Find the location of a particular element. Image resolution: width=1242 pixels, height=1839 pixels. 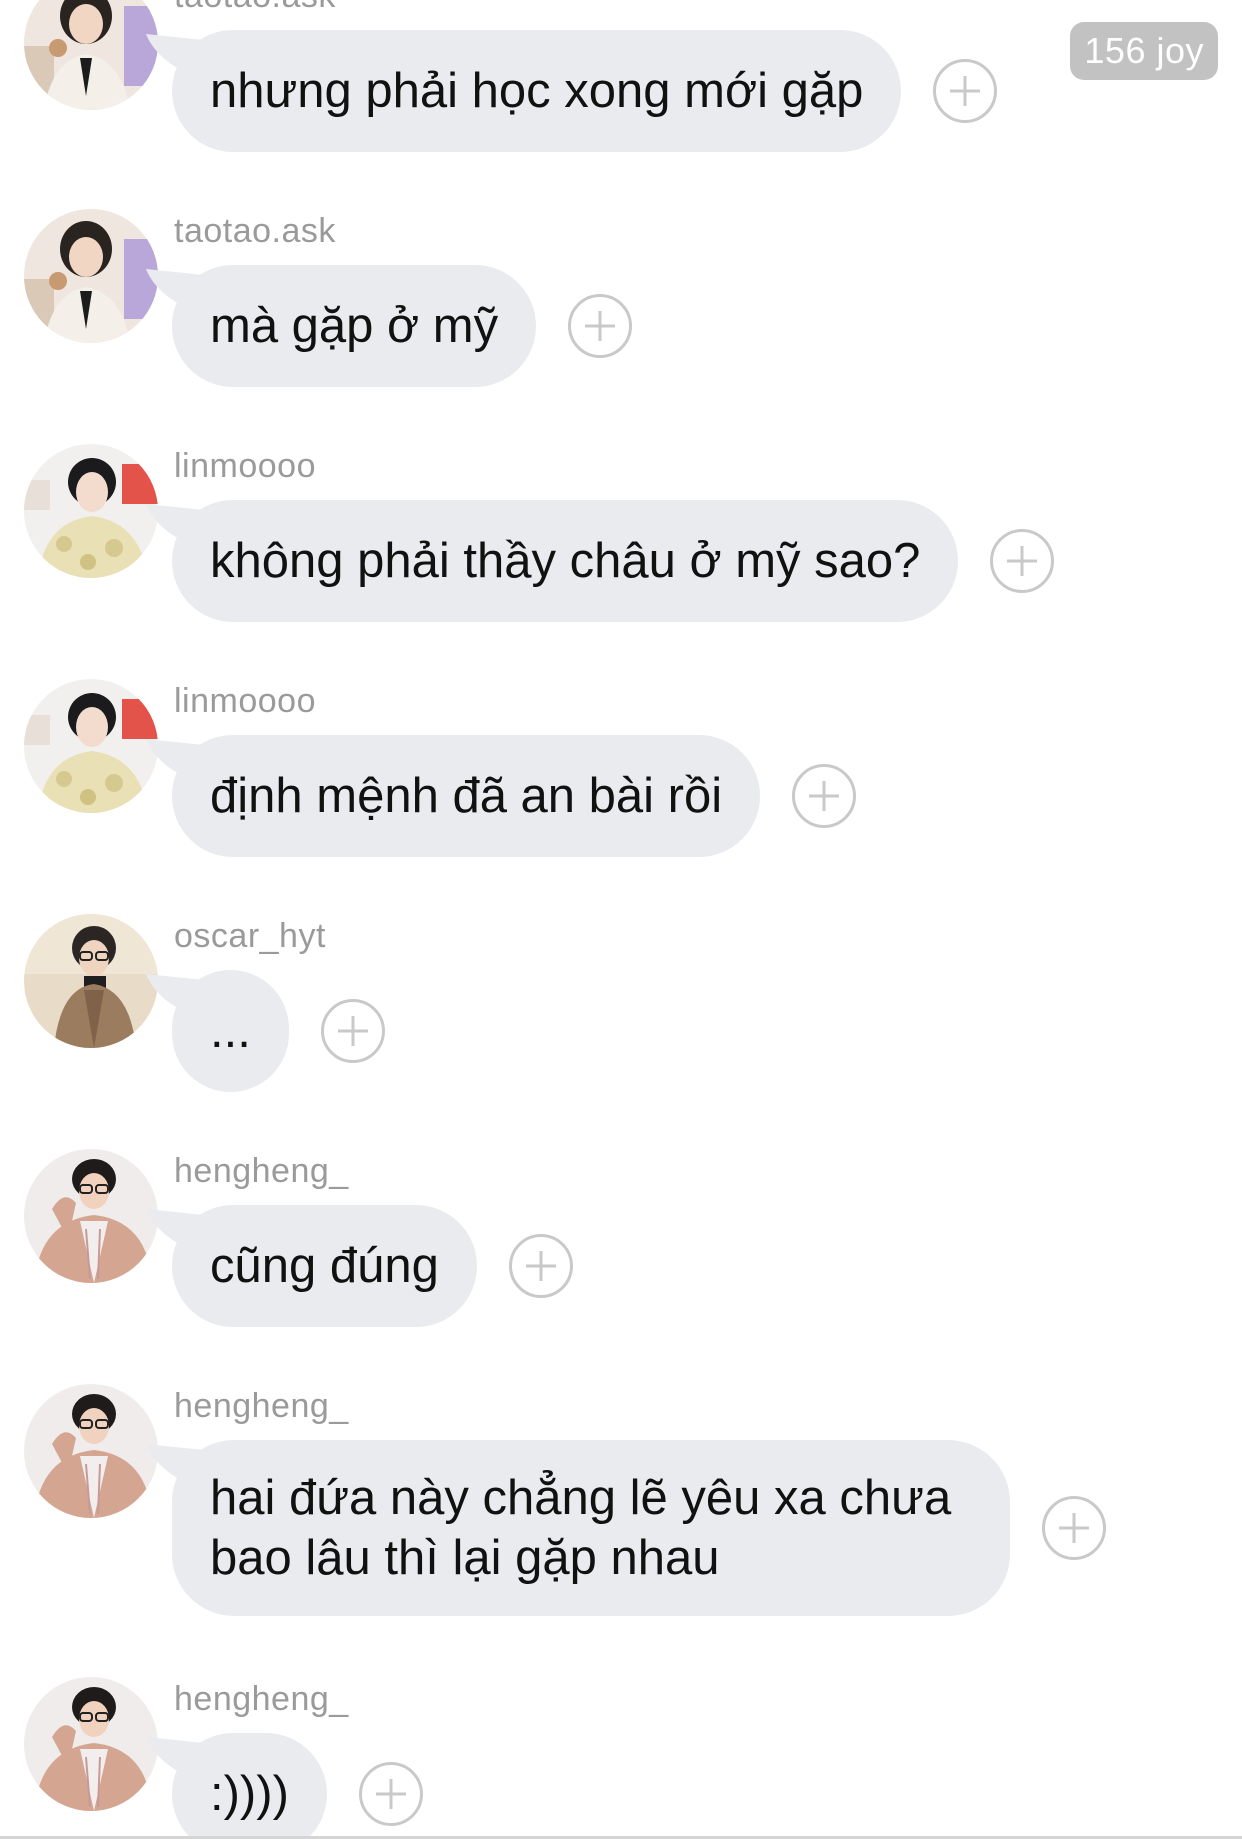

message-bubble: mà gặp ở mỹ is located at coordinates (341, 326).